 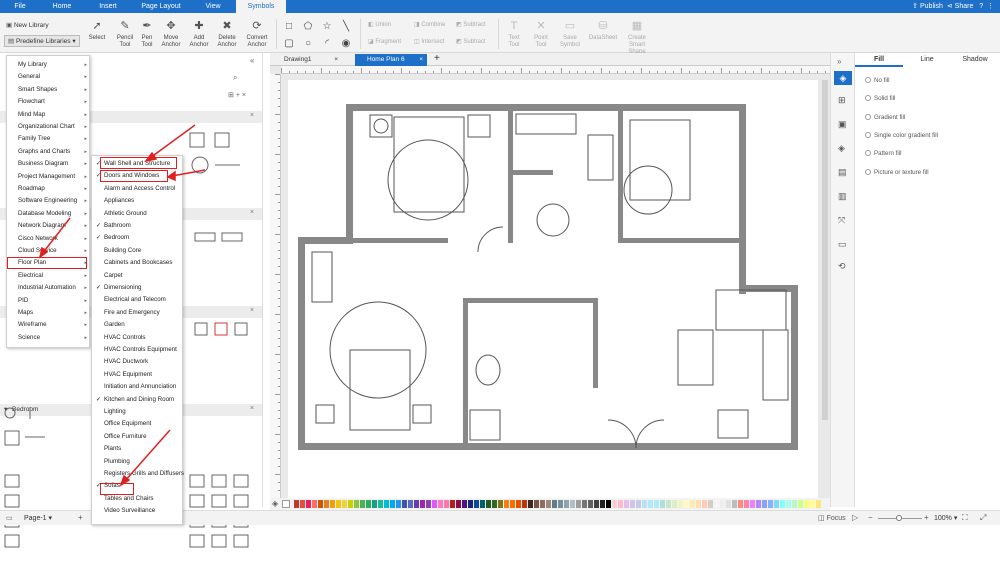 What do you see at coordinates (49, 102) in the screenshot?
I see `library-menu-item: Flowchart ▸` at bounding box center [49, 102].